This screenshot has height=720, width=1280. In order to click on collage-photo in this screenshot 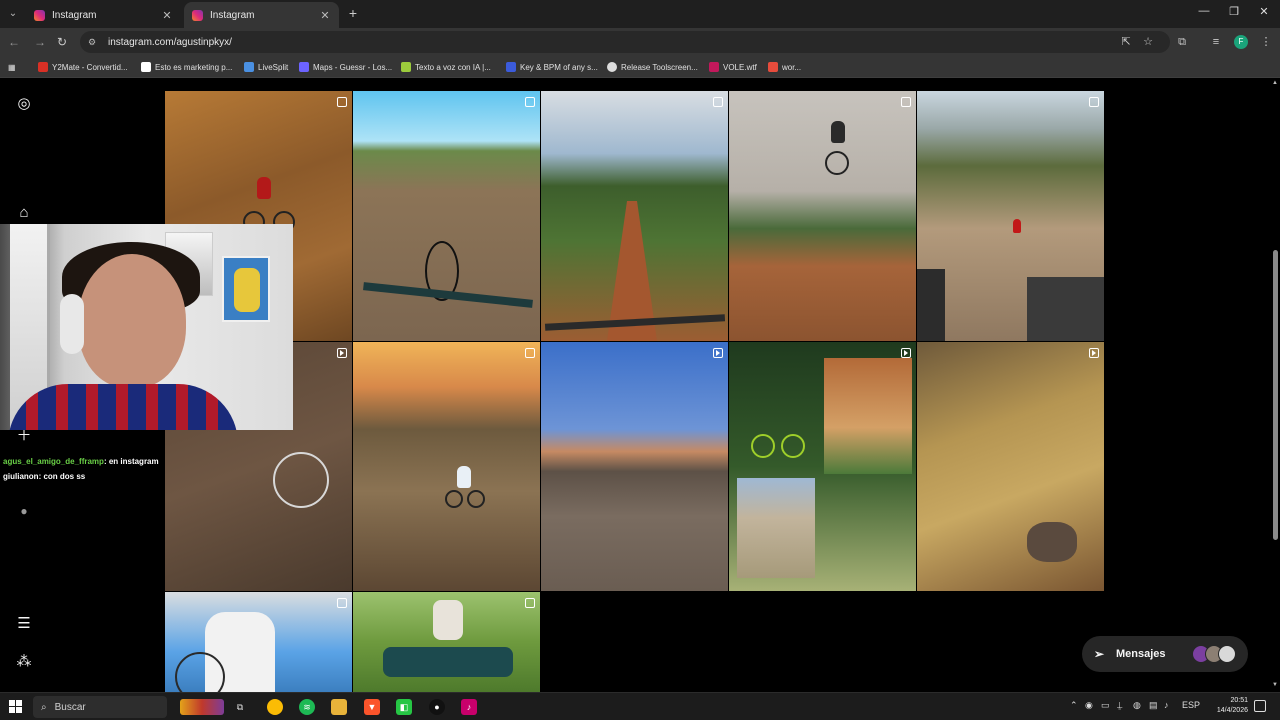, I will do `click(868, 416)`.